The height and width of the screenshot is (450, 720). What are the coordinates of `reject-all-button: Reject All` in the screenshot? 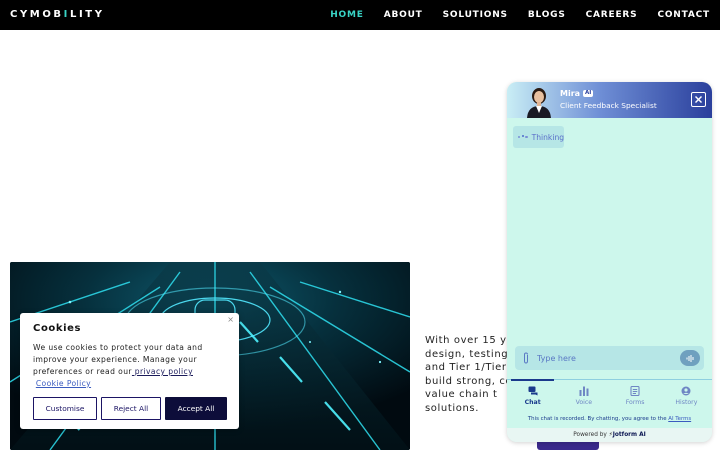 It's located at (131, 408).